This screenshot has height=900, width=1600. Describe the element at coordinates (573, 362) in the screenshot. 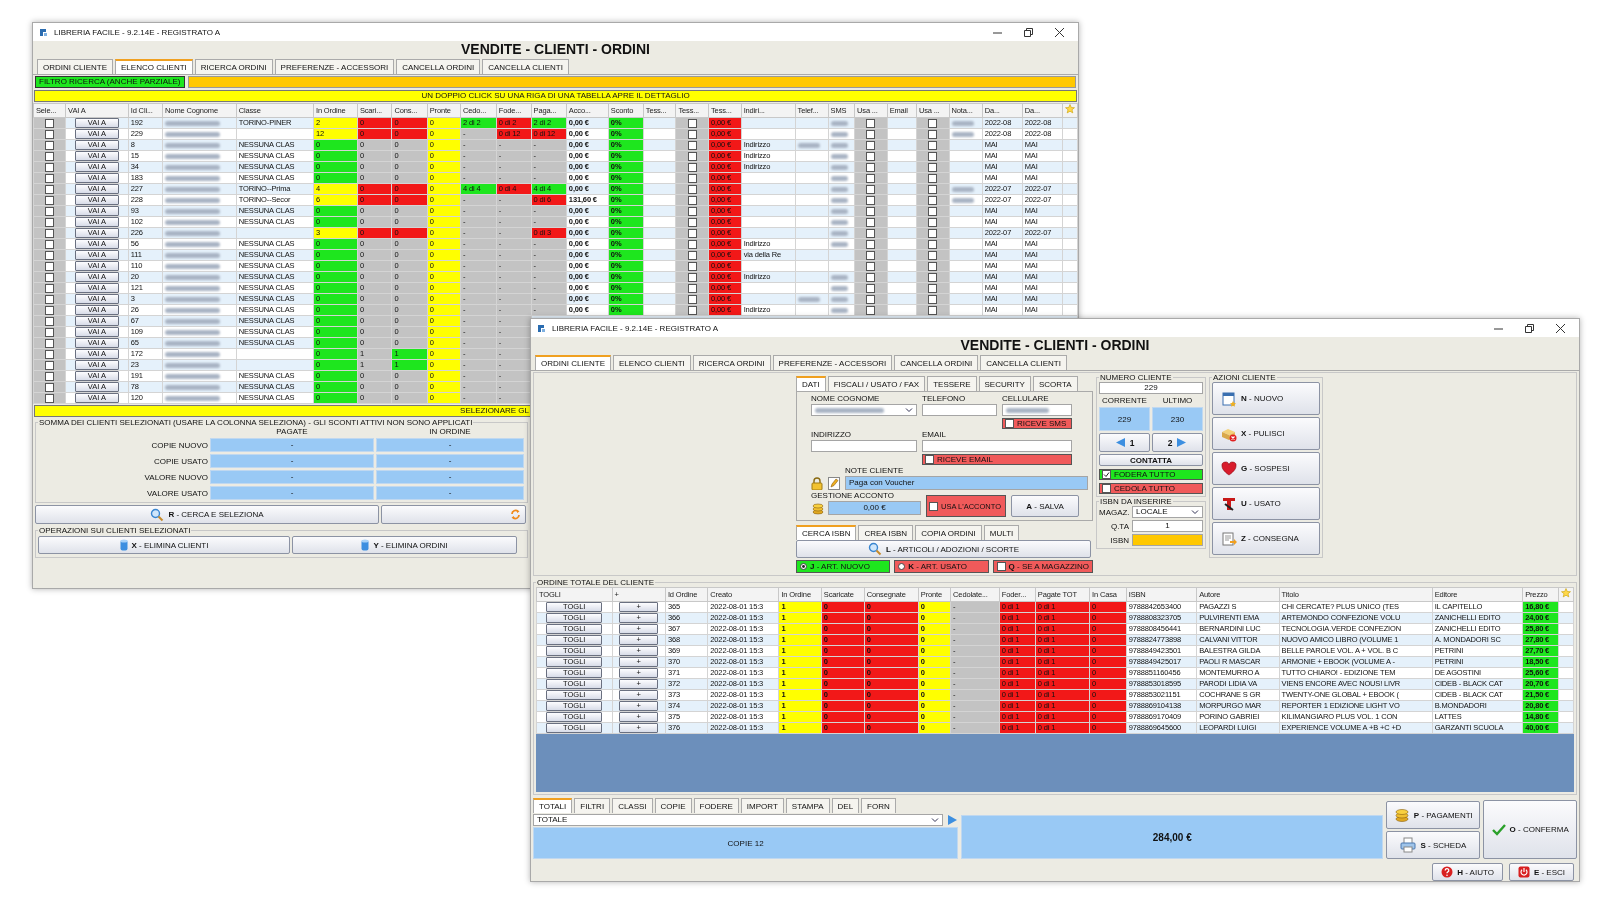

I see `tab: ORDINI CLIENTE` at that location.